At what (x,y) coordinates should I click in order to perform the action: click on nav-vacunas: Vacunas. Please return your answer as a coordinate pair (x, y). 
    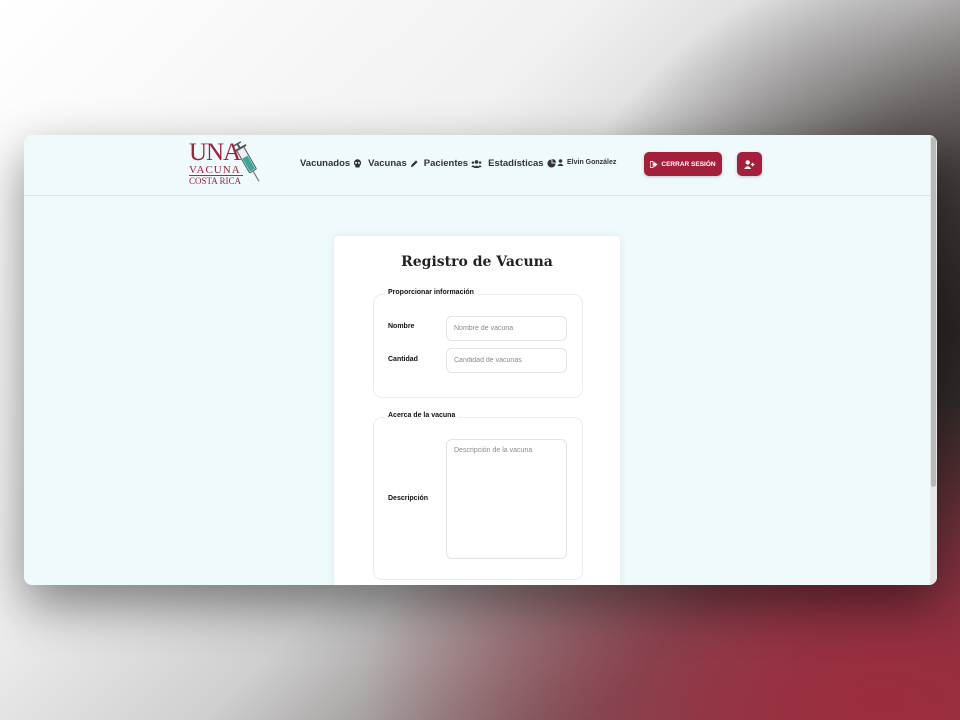
    Looking at the image, I should click on (393, 163).